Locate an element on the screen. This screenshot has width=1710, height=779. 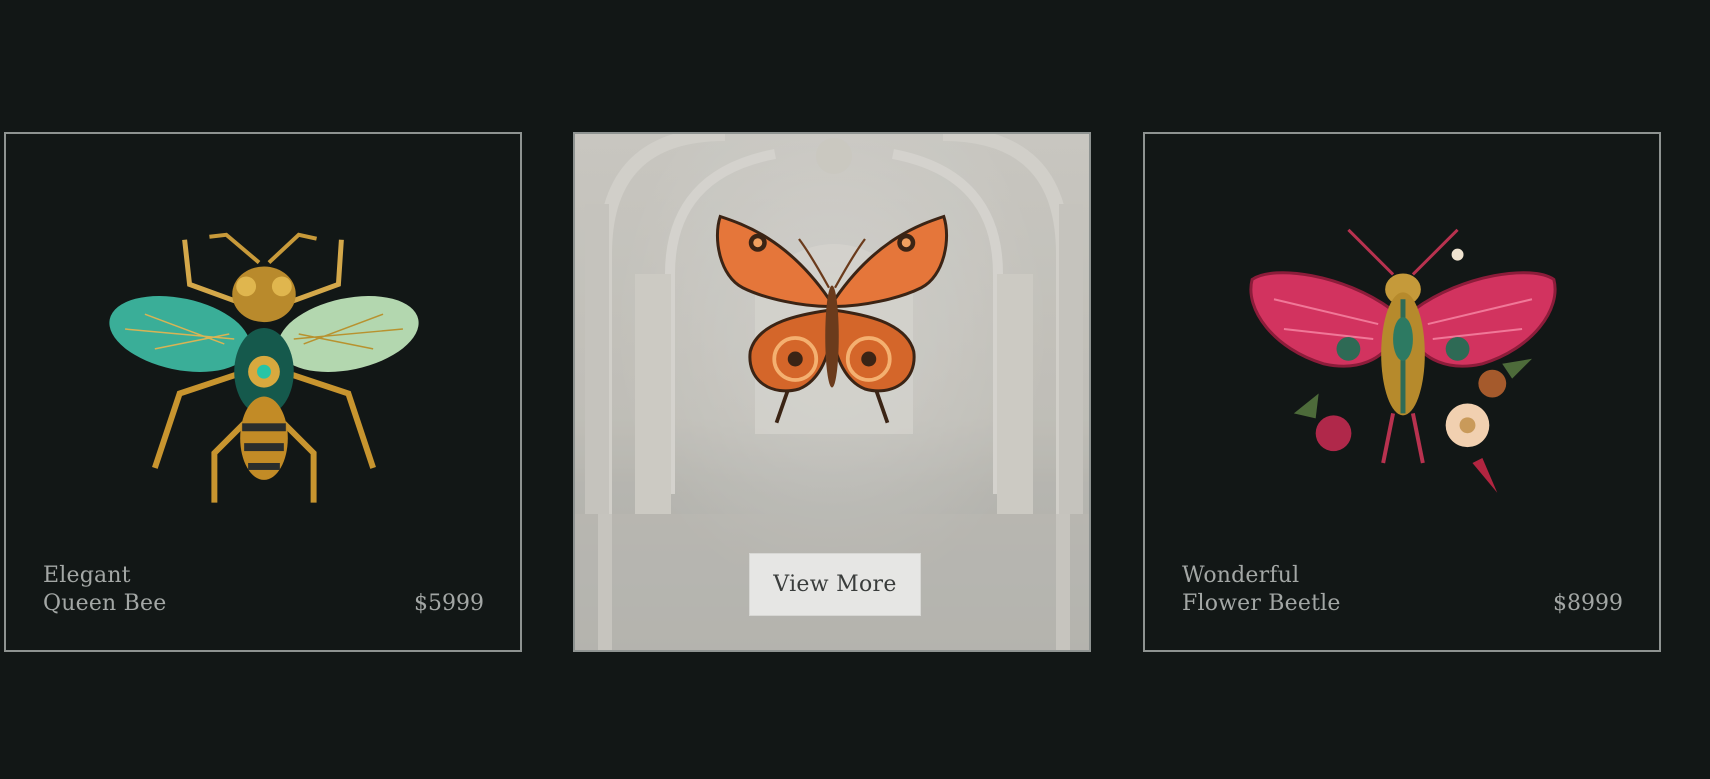
product-name-line-2: Queen Bee is located at coordinates (105, 603).